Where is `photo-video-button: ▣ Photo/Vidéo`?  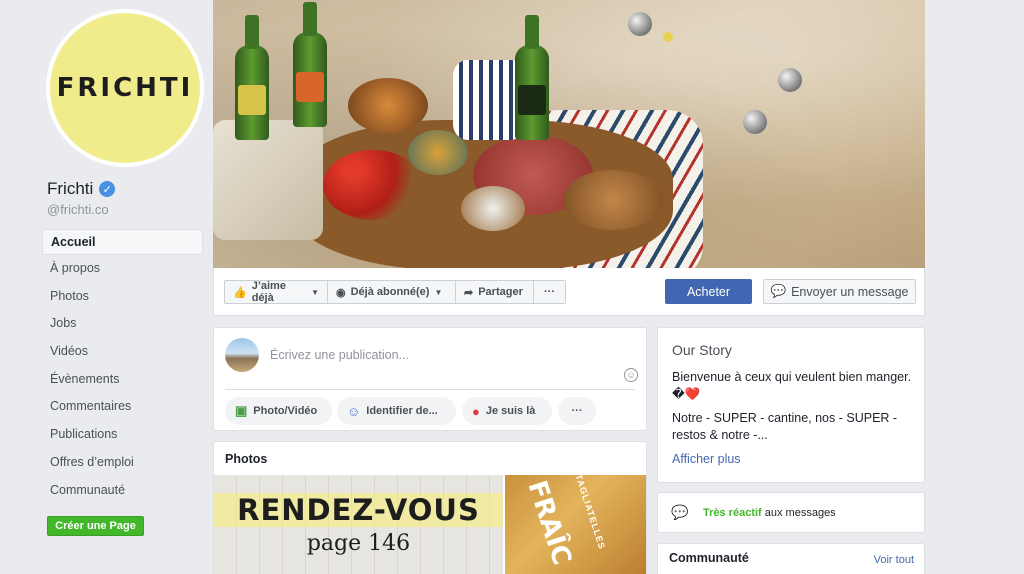 photo-video-button: ▣ Photo/Vidéo is located at coordinates (278, 411).